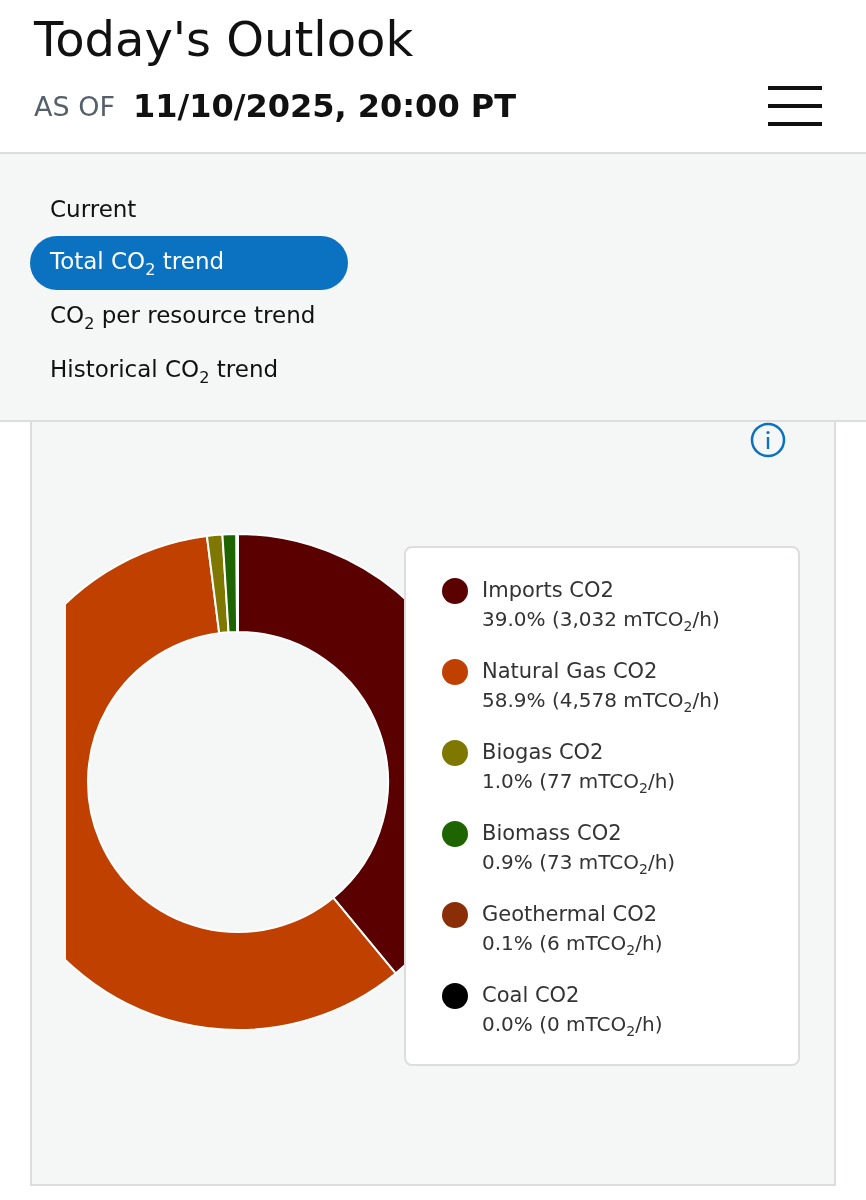 The height and width of the screenshot is (1200, 866). I want to click on legend-value: 0.9% (73 mTCO$_{2}$/h), so click(579, 864).